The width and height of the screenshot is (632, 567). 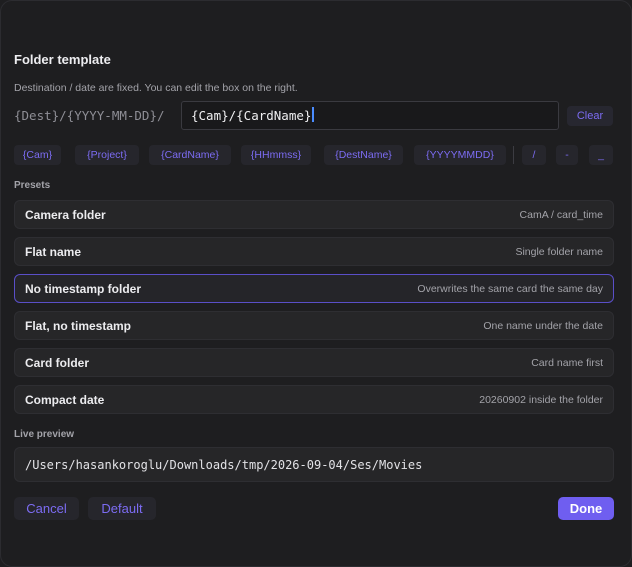 What do you see at coordinates (83, 289) in the screenshot?
I see `preset-name: No timestamp folder` at bounding box center [83, 289].